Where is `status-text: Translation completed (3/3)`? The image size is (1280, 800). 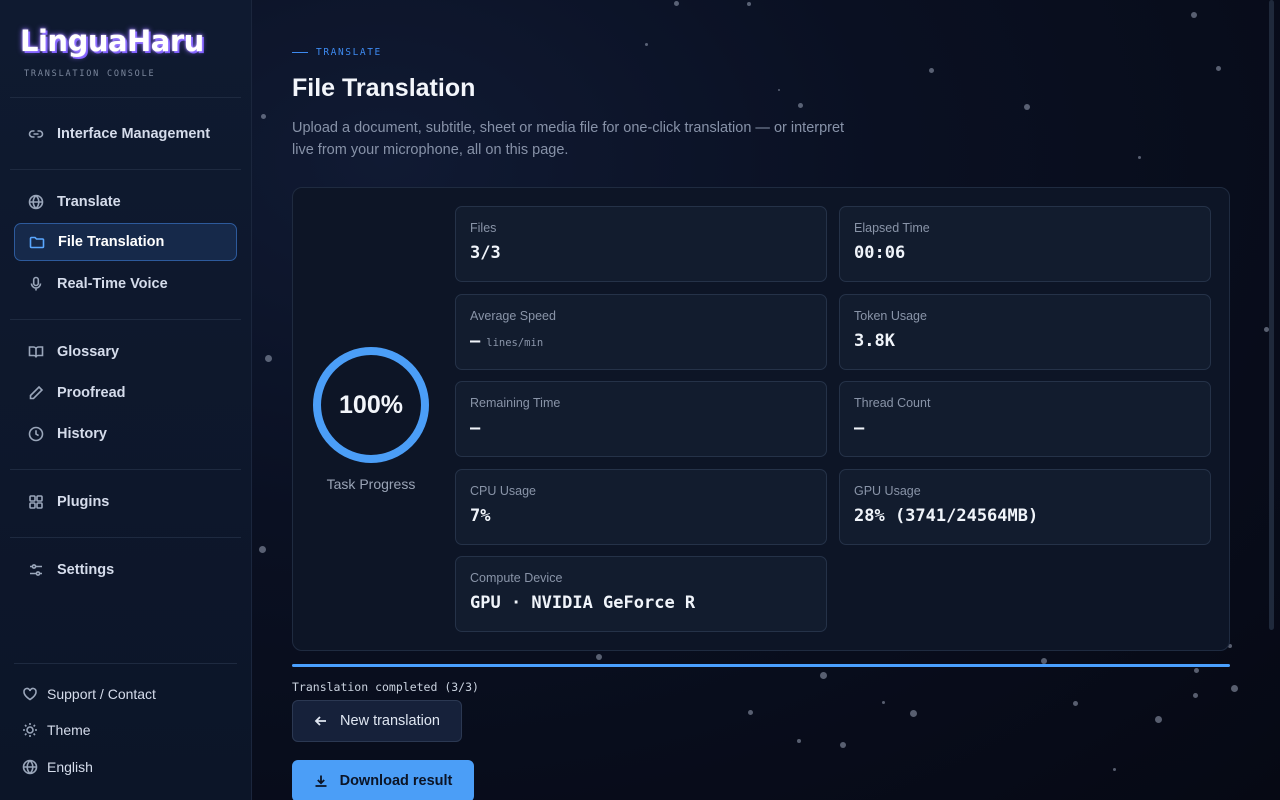
status-text: Translation completed (3/3) is located at coordinates (385, 687).